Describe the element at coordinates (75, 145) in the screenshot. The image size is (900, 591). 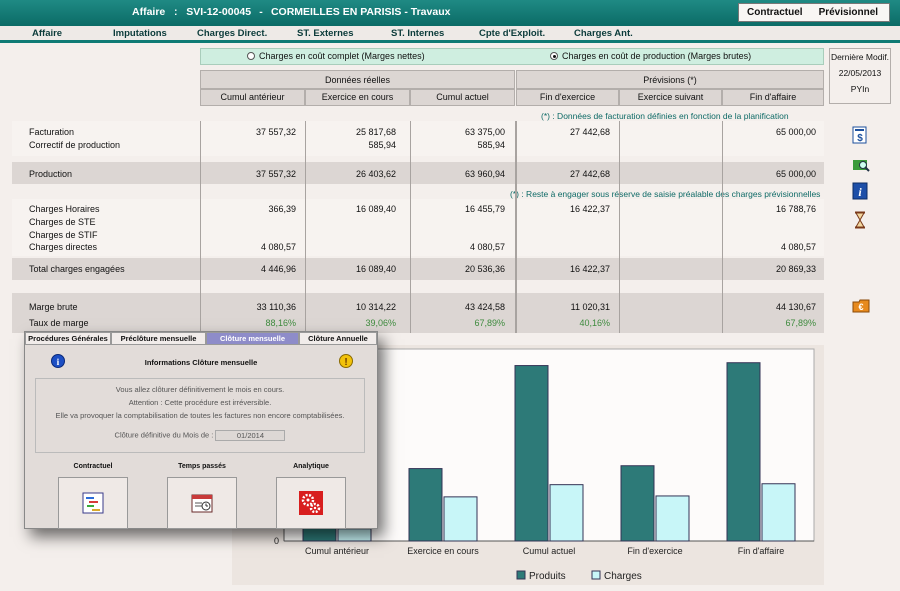
I see `row-label: Correctif de production` at that location.